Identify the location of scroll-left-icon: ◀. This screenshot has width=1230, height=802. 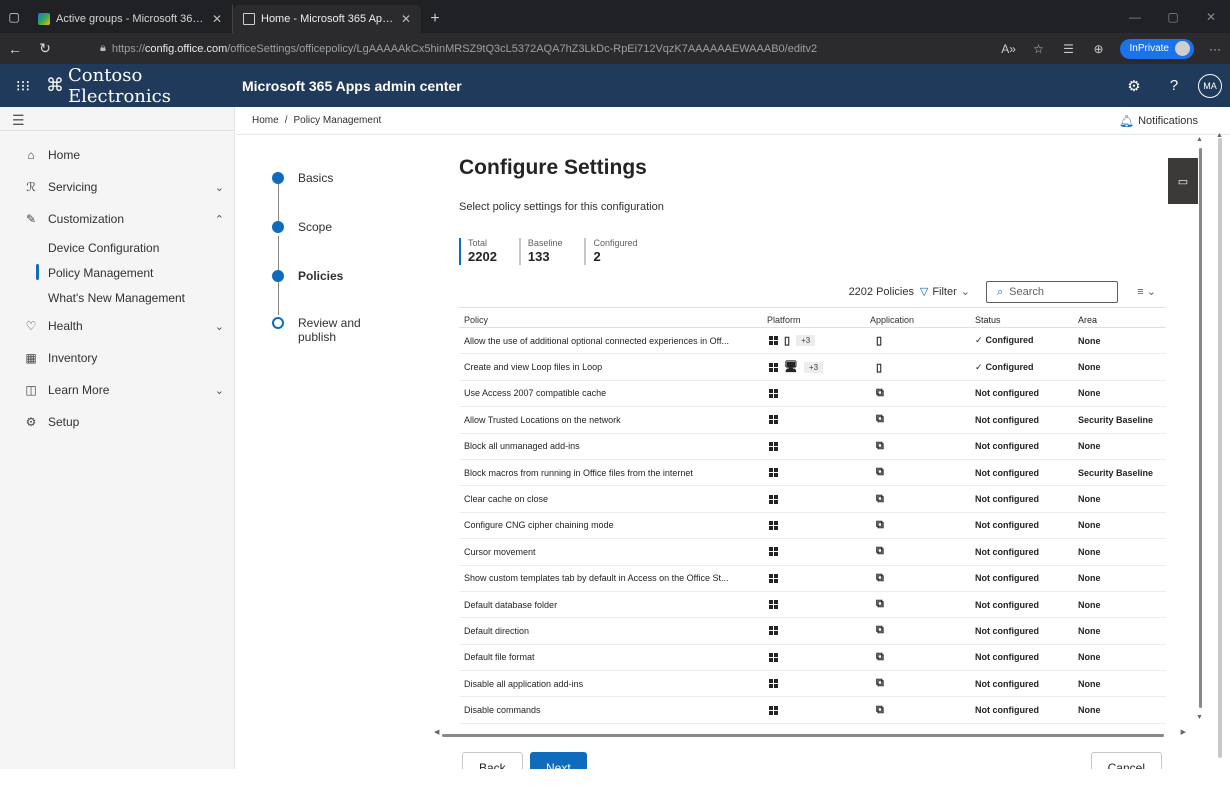
(436, 732).